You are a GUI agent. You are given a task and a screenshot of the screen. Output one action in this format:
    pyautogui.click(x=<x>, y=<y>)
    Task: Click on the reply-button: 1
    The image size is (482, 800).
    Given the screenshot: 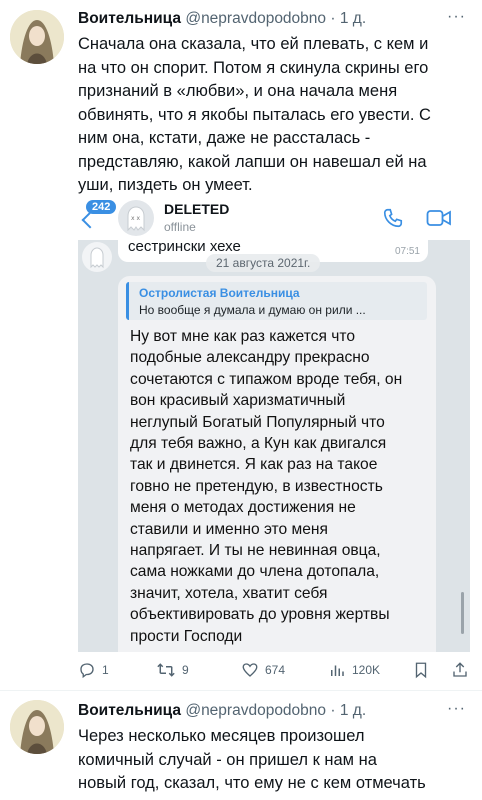 What is the action you would take?
    pyautogui.click(x=93, y=670)
    